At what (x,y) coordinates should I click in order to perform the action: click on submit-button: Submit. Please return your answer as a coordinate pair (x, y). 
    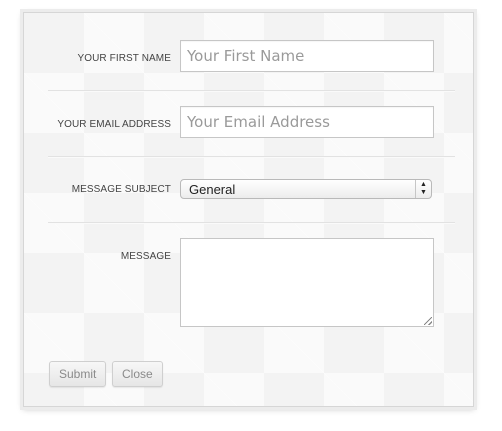
    Looking at the image, I should click on (78, 374).